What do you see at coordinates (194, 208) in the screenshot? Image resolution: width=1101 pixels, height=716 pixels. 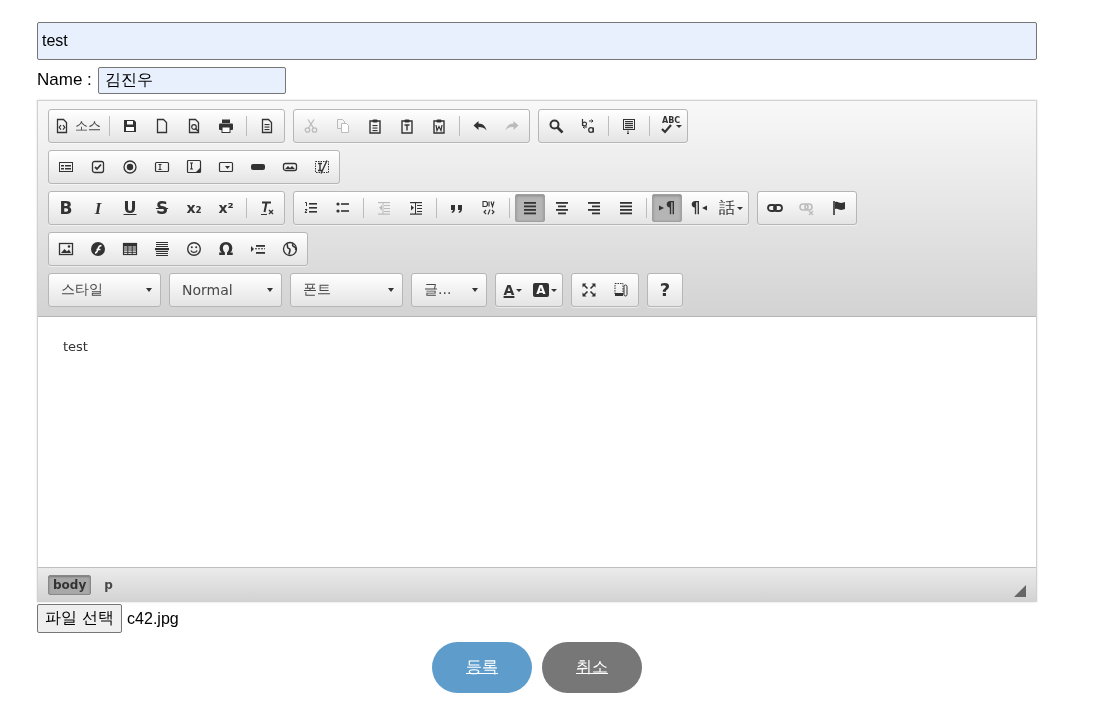 I see `subscript-button: x₂` at bounding box center [194, 208].